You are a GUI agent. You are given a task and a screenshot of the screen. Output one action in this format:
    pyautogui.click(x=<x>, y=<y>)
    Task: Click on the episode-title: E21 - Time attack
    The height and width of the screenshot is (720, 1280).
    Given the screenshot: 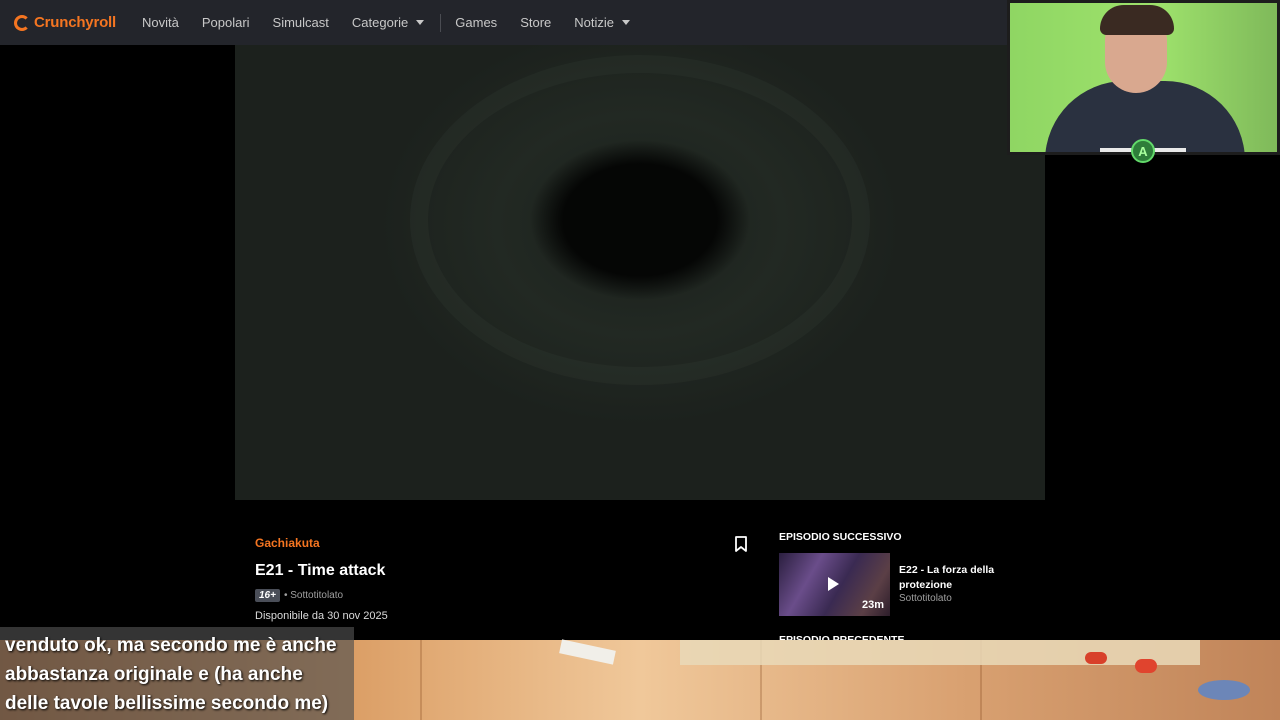 What is the action you would take?
    pyautogui.click(x=320, y=570)
    